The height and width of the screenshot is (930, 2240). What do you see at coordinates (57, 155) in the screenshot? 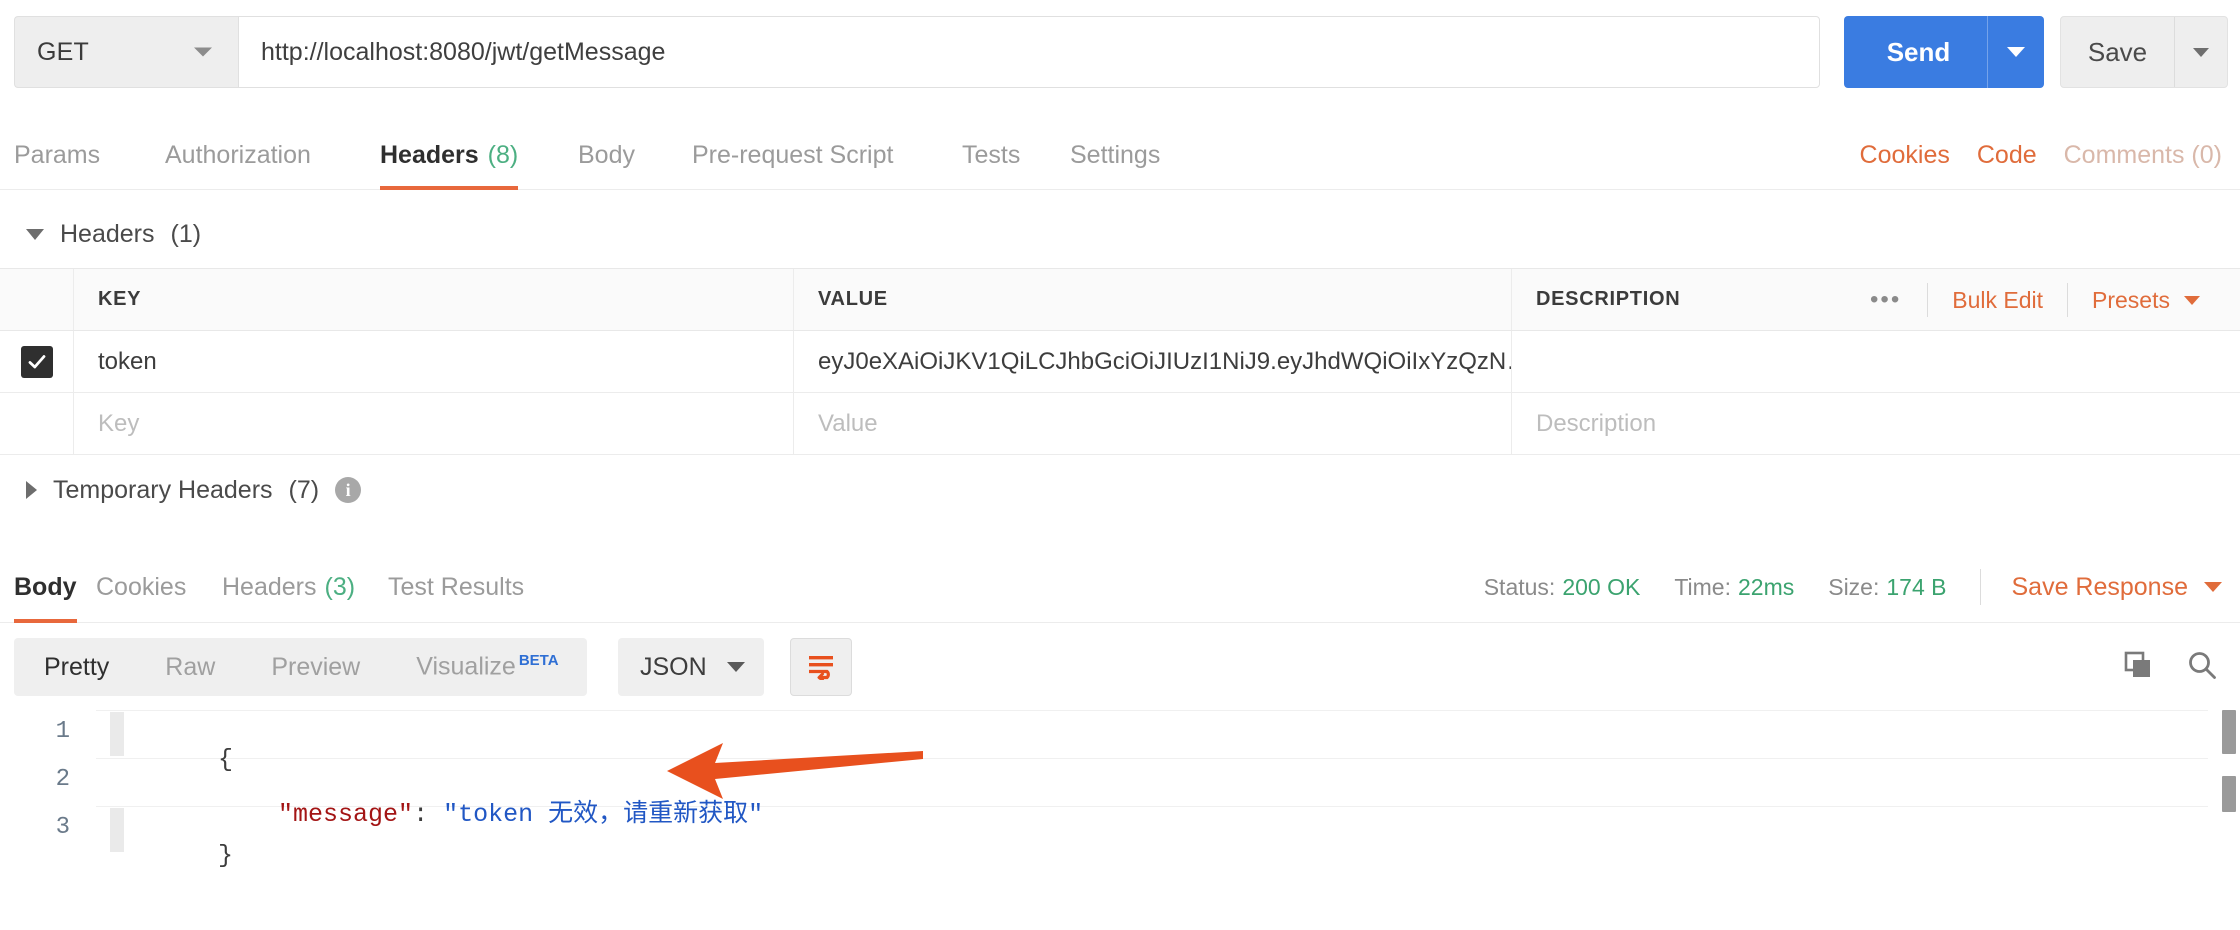
I see `tab-params: Params` at bounding box center [57, 155].